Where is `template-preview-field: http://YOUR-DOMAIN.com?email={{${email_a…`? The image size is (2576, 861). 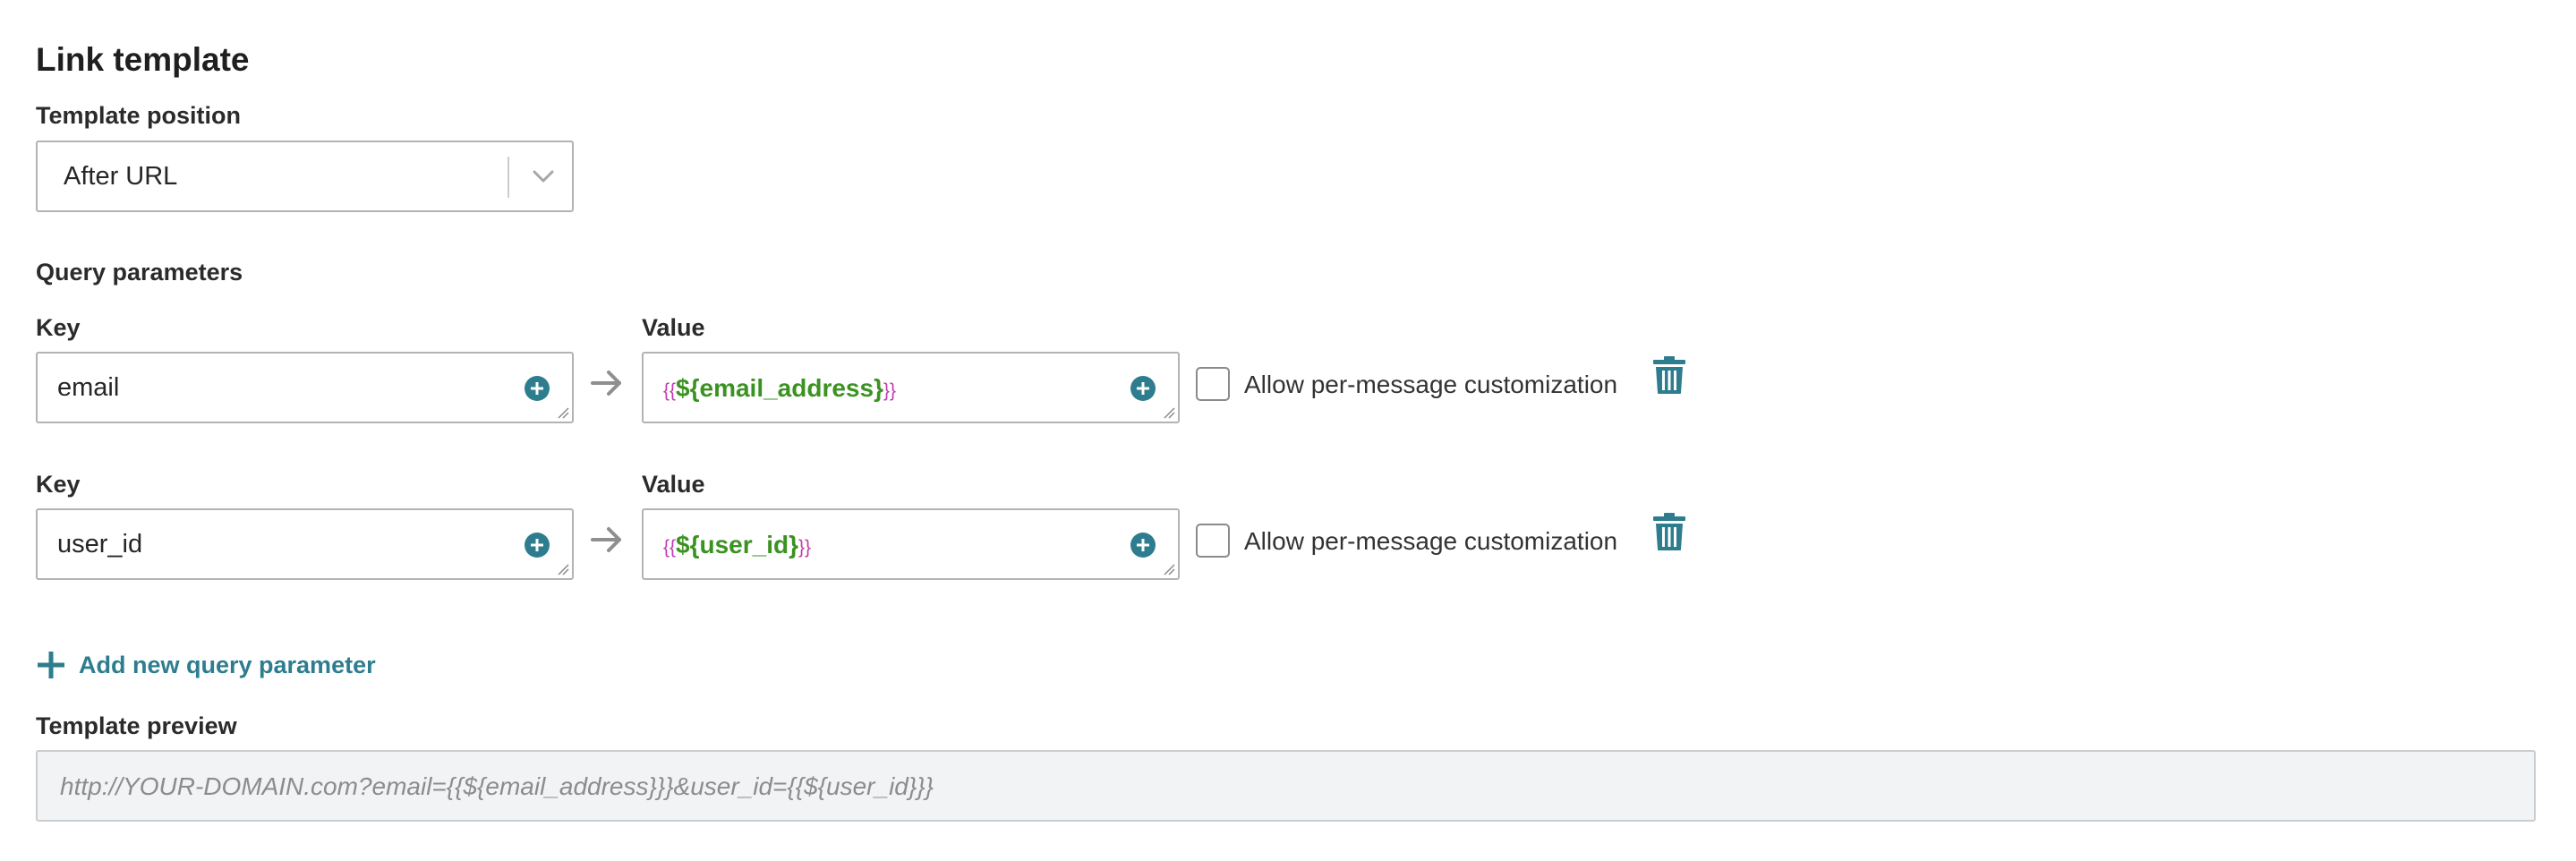 template-preview-field: http://YOUR-DOMAIN.com?email={{${email_a… is located at coordinates (1286, 786).